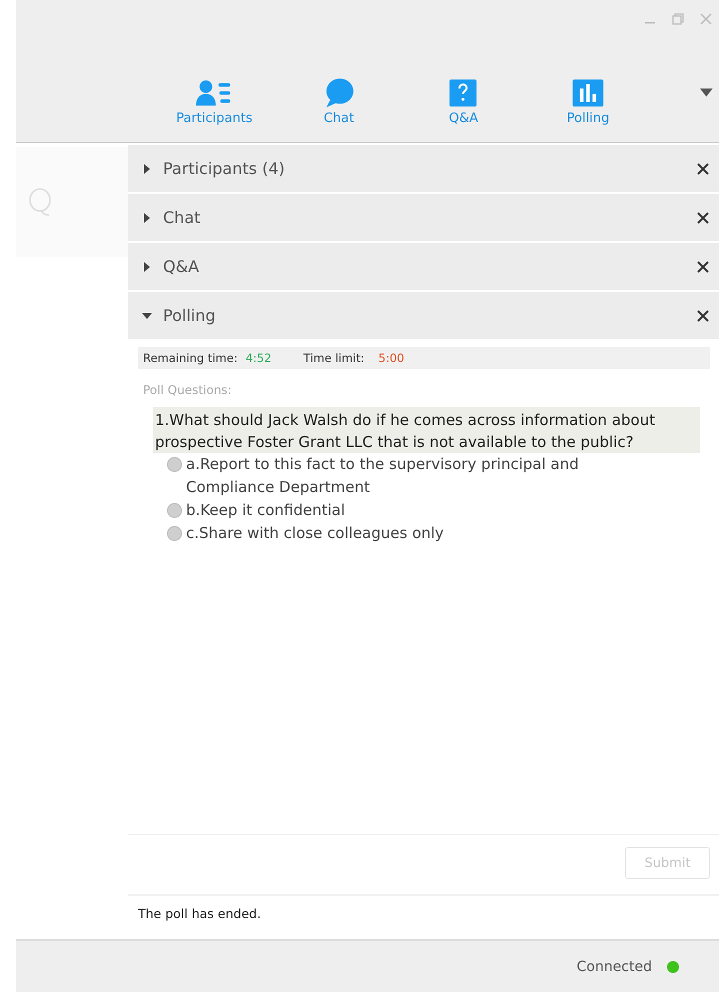 This screenshot has width=719, height=992. Describe the element at coordinates (182, 217) in the screenshot. I see `section-title: Chat` at that location.